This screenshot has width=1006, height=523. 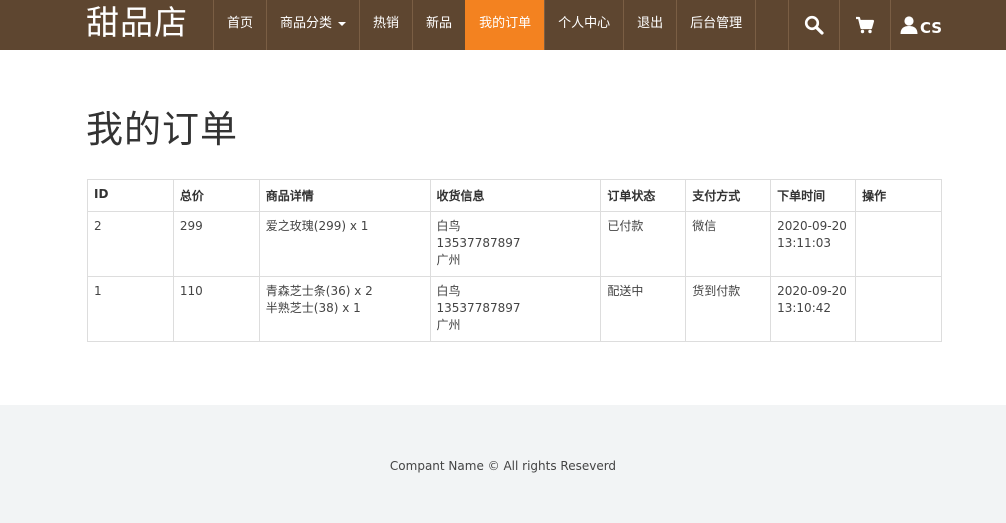 I want to click on nav-item-categories-label: 商品分类, so click(x=306, y=23).